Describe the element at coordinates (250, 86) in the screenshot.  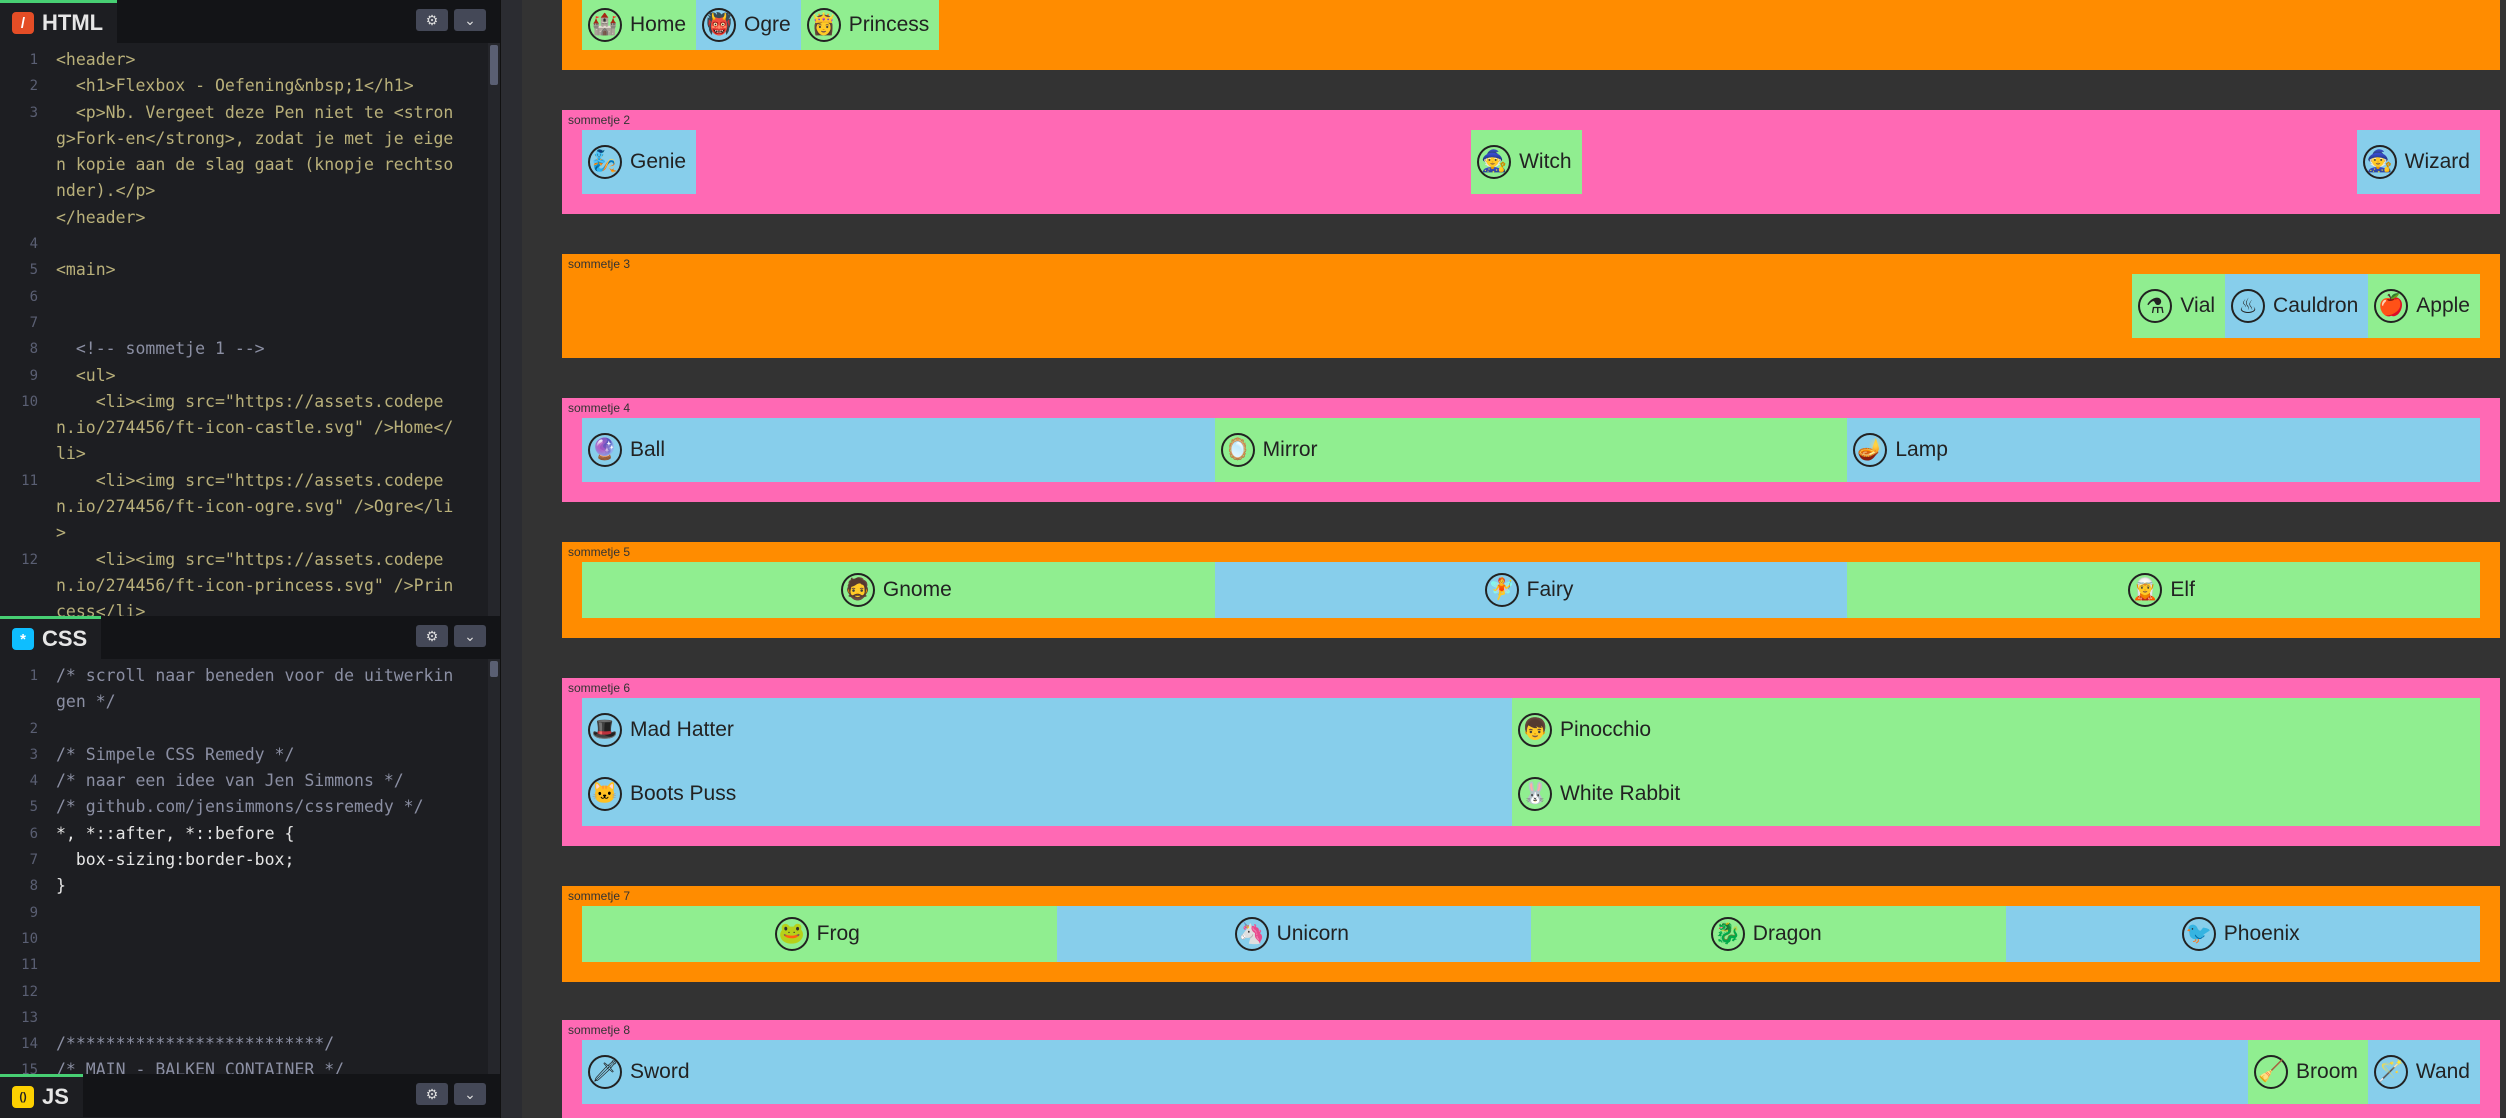
I see `code-line: 2 <h1>Flexbox - Oefening&nbsp;1</h1>` at that location.